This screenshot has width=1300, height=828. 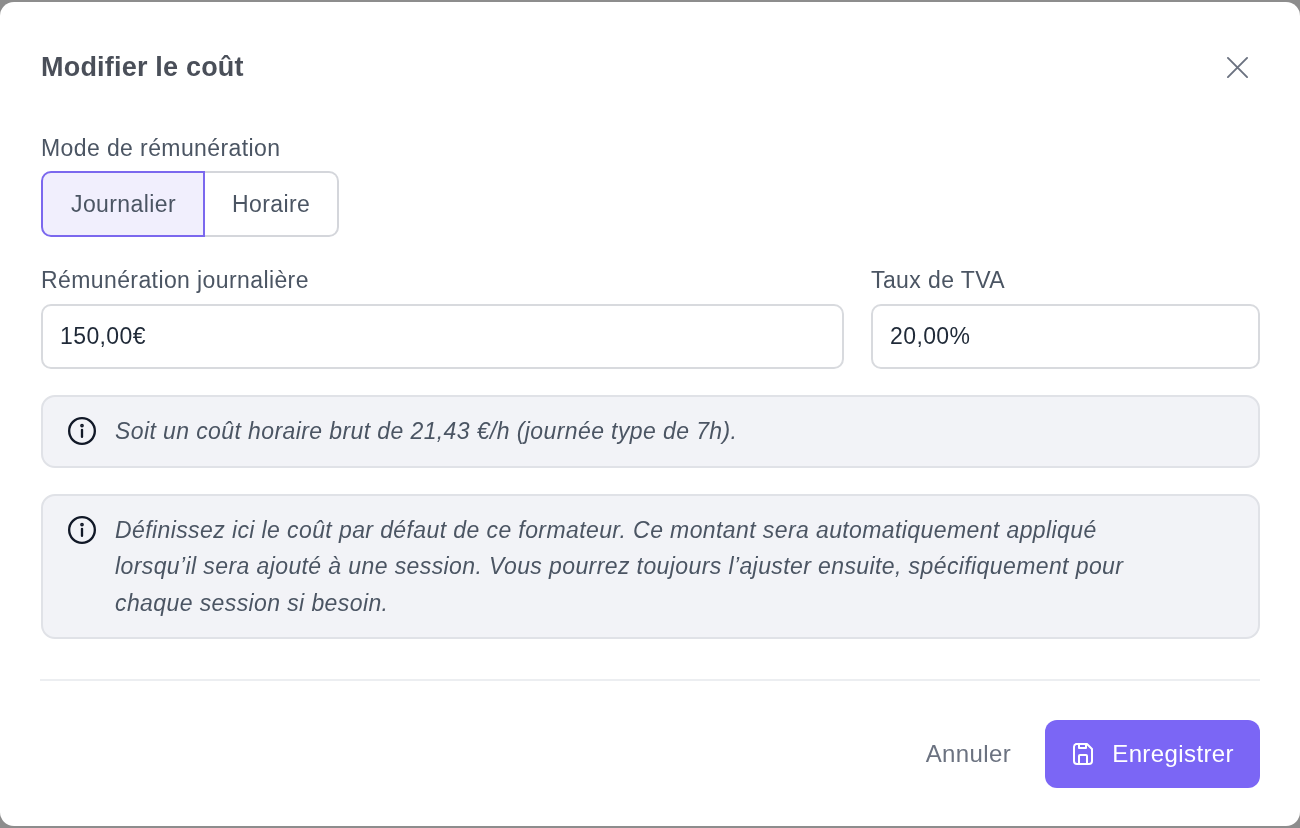 What do you see at coordinates (938, 280) in the screenshot?
I see `field-label: Taux de TVA` at bounding box center [938, 280].